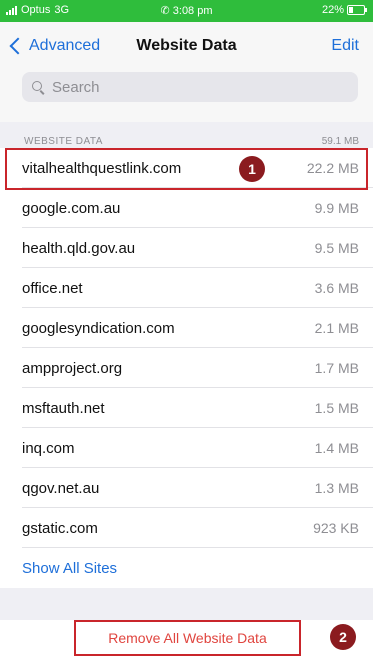 The height and width of the screenshot is (659, 373). Describe the element at coordinates (70, 568) in the screenshot. I see `show-all-label: Show All Sites` at that location.